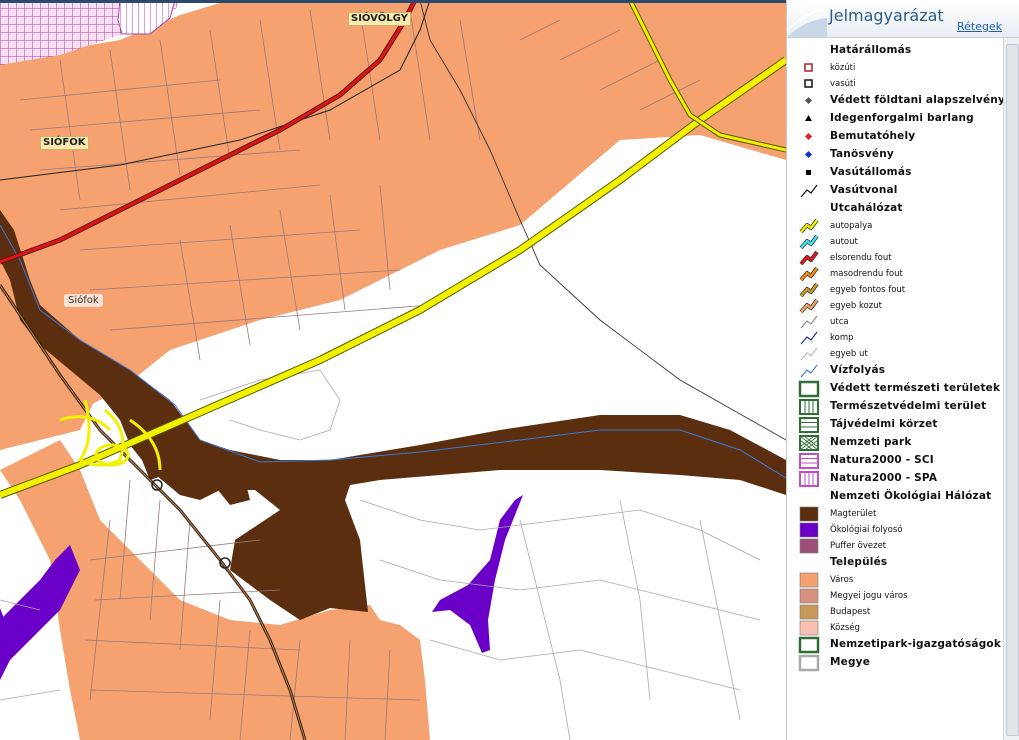  I want to click on legend-item: Tanösvény, so click(895, 155).